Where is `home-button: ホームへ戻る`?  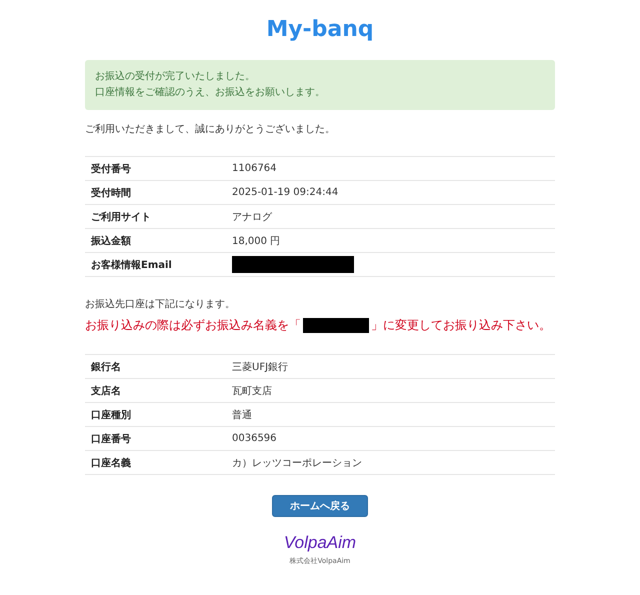
home-button: ホームへ戻る is located at coordinates (320, 506).